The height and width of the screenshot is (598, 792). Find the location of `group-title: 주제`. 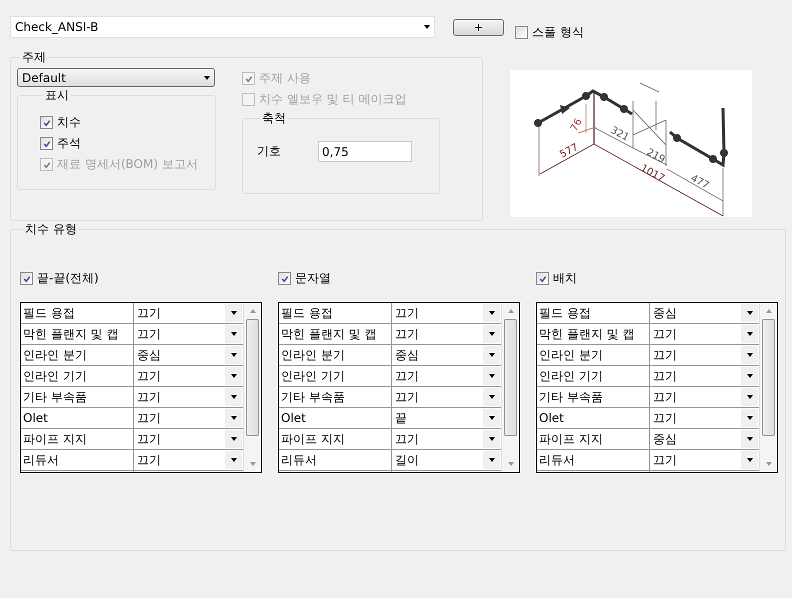

group-title: 주제 is located at coordinates (34, 57).